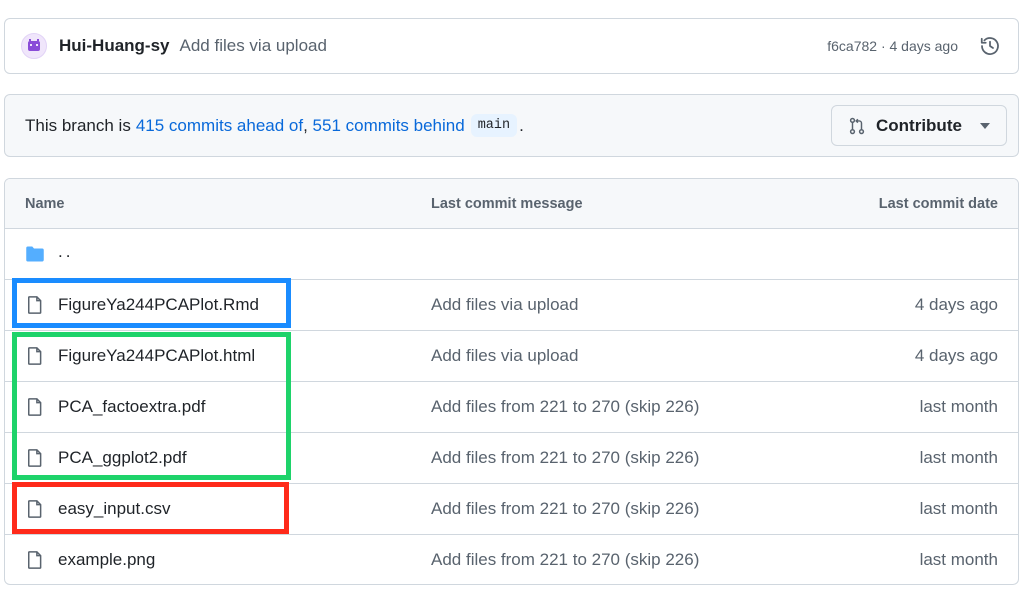 The width and height of the screenshot is (1034, 614). I want to click on file-name-link: PCA_ggplot2.pdf, so click(122, 458).